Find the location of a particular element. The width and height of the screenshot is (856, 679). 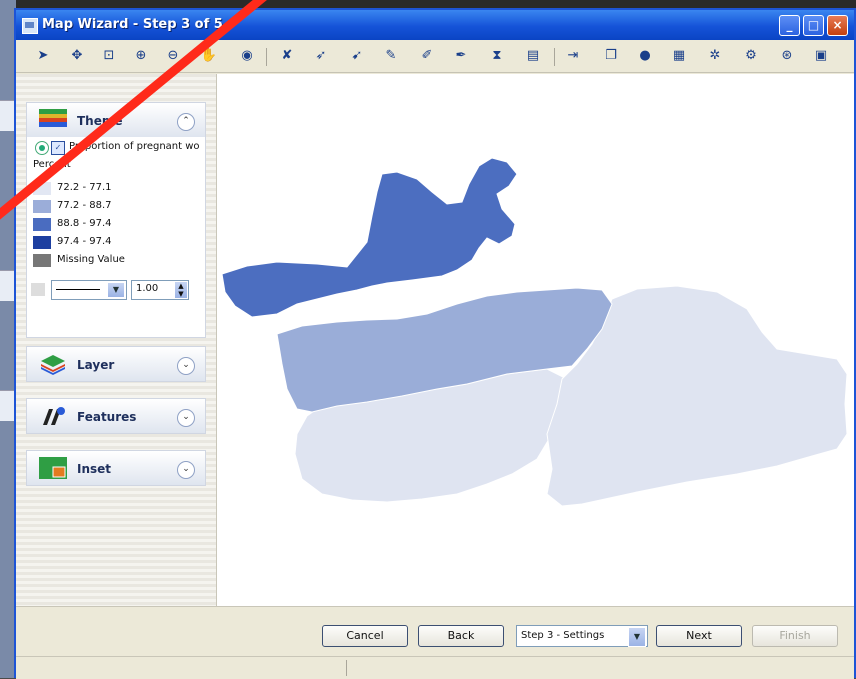

select-tool-icon: ✘ is located at coordinates (287, 56).